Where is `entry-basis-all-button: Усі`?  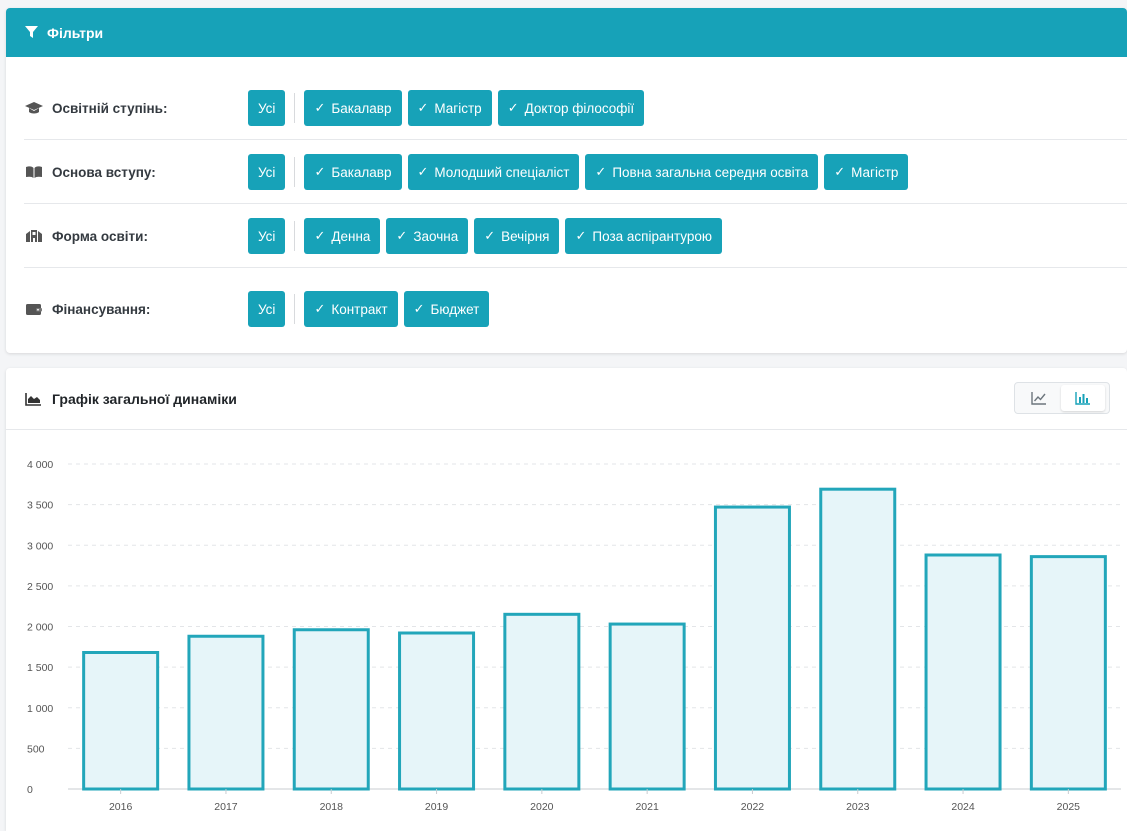
entry-basis-all-button: Усі is located at coordinates (267, 172).